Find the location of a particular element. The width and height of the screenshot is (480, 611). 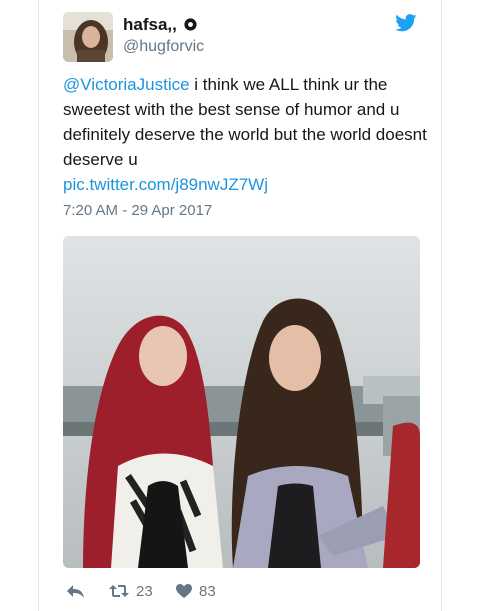

tweet-actions: 23 83 is located at coordinates (243, 591).